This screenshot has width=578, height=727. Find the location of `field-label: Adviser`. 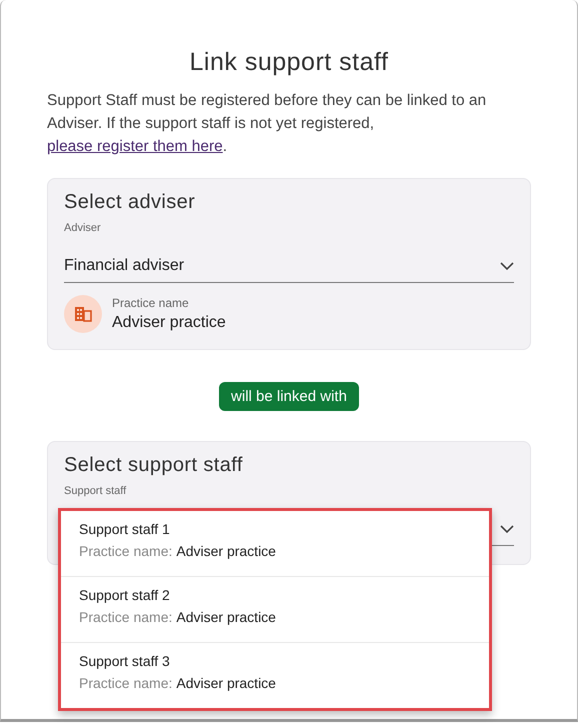

field-label: Adviser is located at coordinates (82, 228).